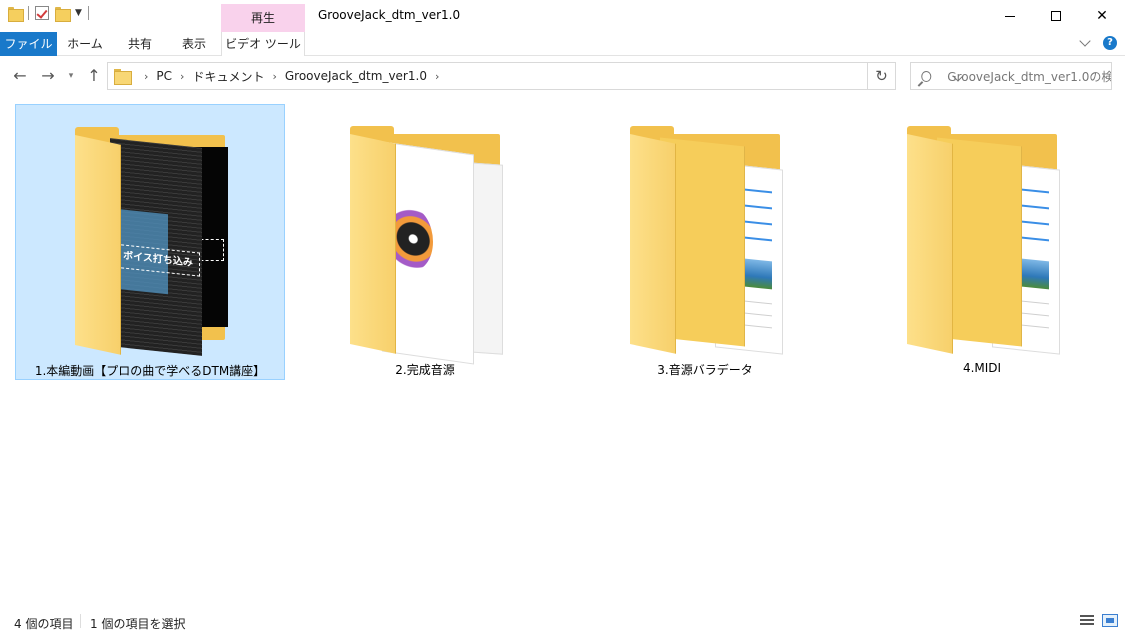 This screenshot has width=1125, height=635. I want to click on title-bar: ▼ 再生 GrooveJack_dtm_ver1.0 ✕, so click(562, 16).